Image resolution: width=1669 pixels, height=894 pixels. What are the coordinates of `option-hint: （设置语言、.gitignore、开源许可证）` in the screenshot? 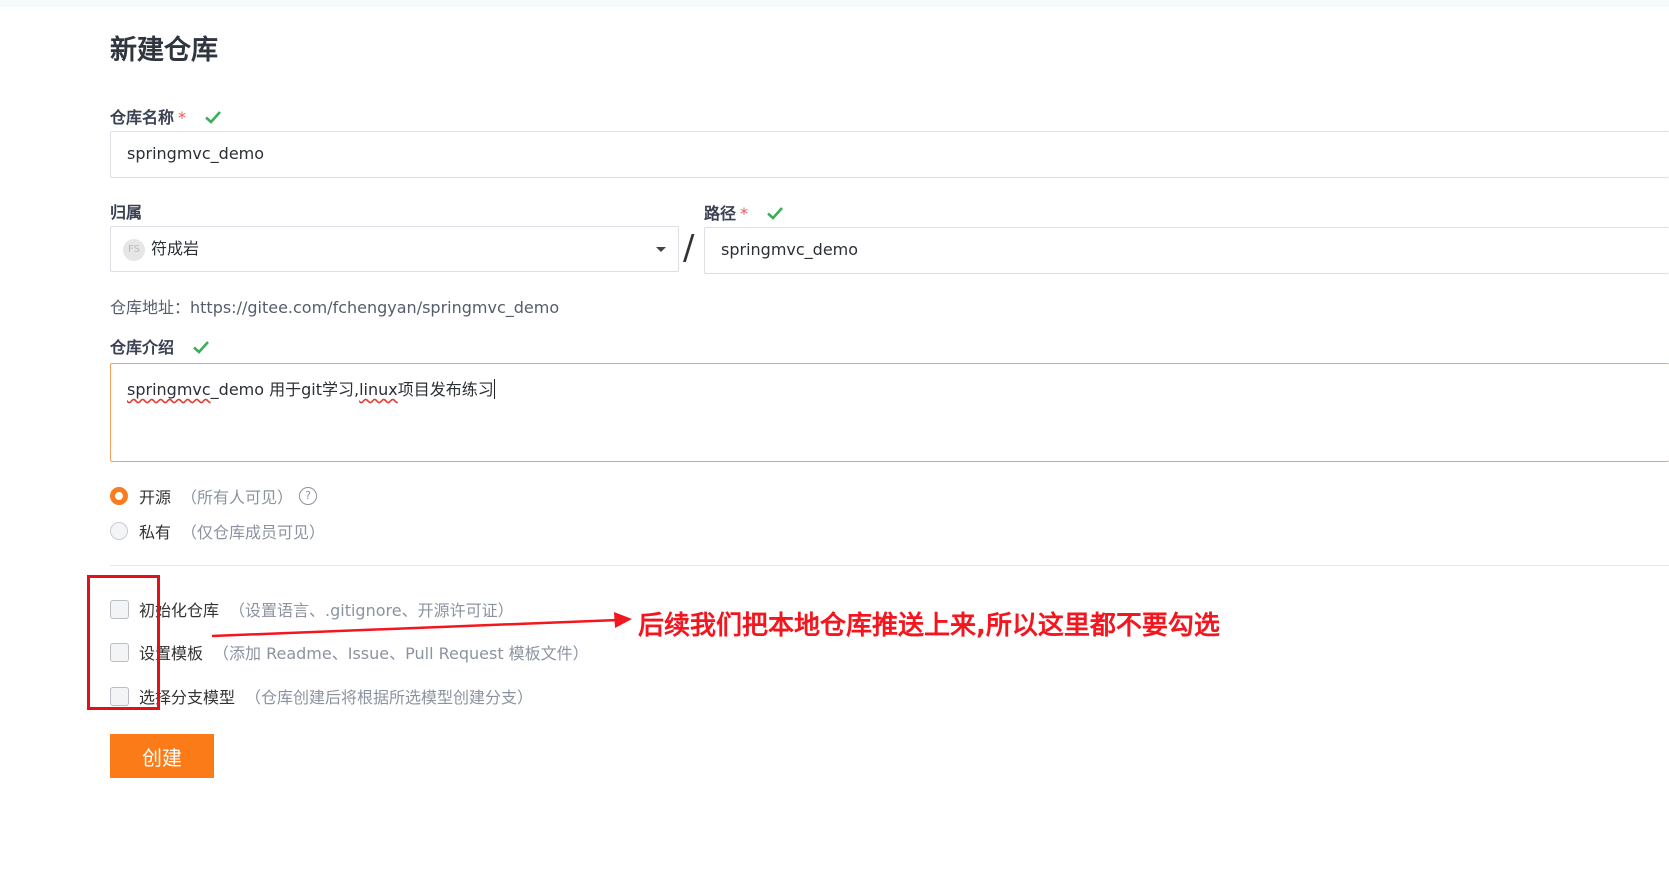 It's located at (371, 610).